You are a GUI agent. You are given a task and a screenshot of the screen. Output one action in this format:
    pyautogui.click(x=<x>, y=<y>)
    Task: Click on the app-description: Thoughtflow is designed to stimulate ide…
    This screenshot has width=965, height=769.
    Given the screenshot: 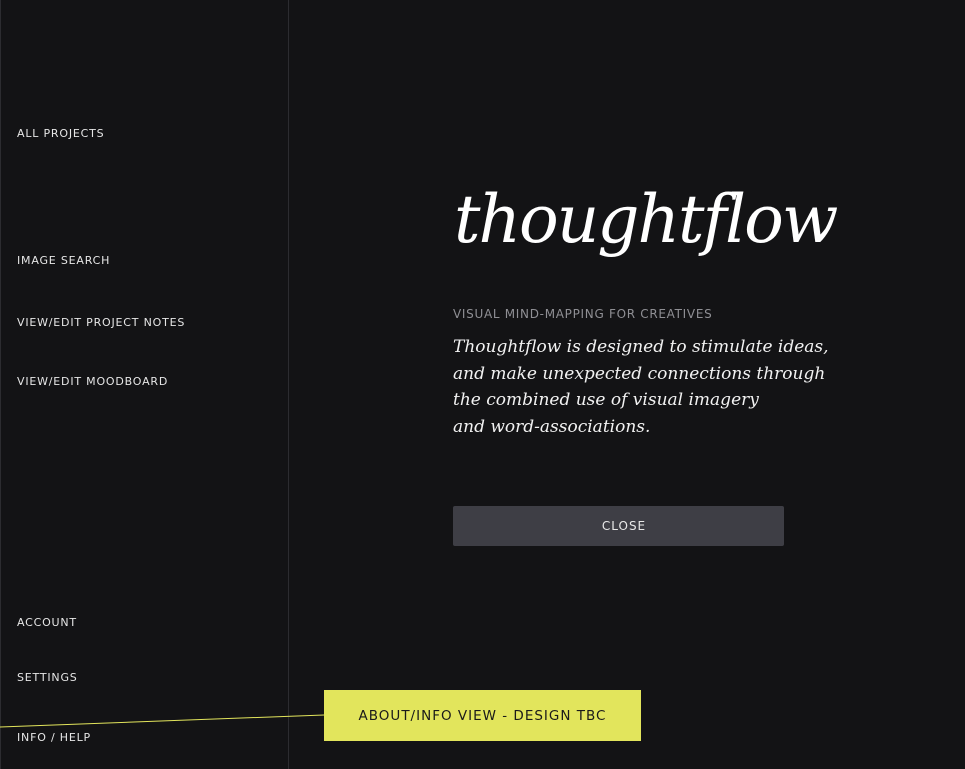 What is the action you would take?
    pyautogui.click(x=641, y=387)
    